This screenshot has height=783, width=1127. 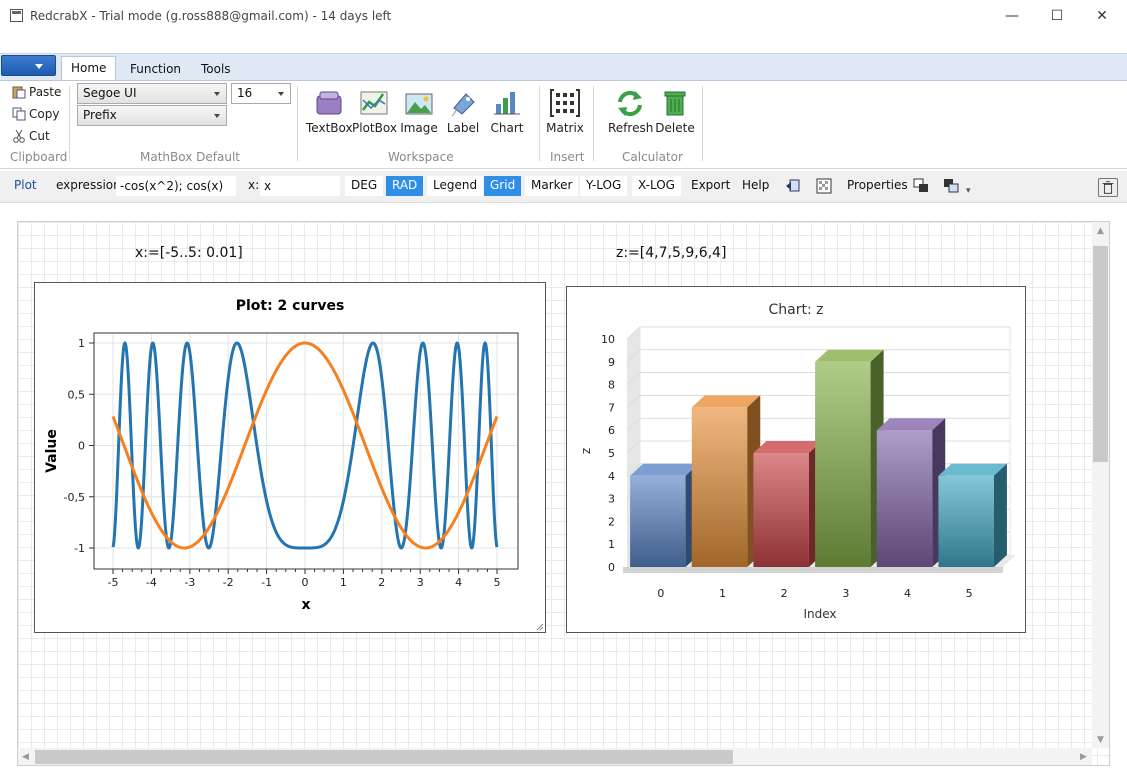 I want to click on matrix-button: Matrix, so click(x=565, y=110).